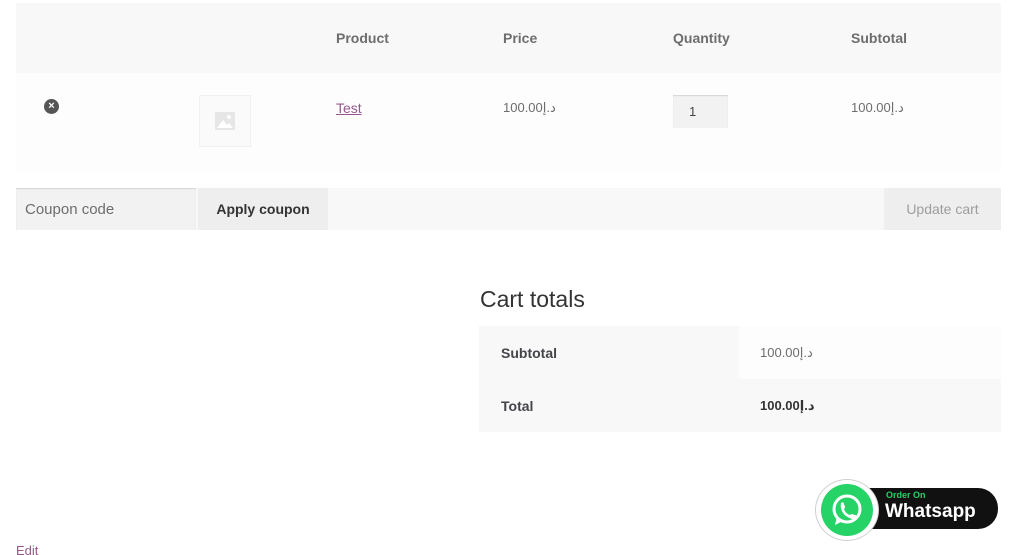  I want to click on whatsapp-icon, so click(847, 509).